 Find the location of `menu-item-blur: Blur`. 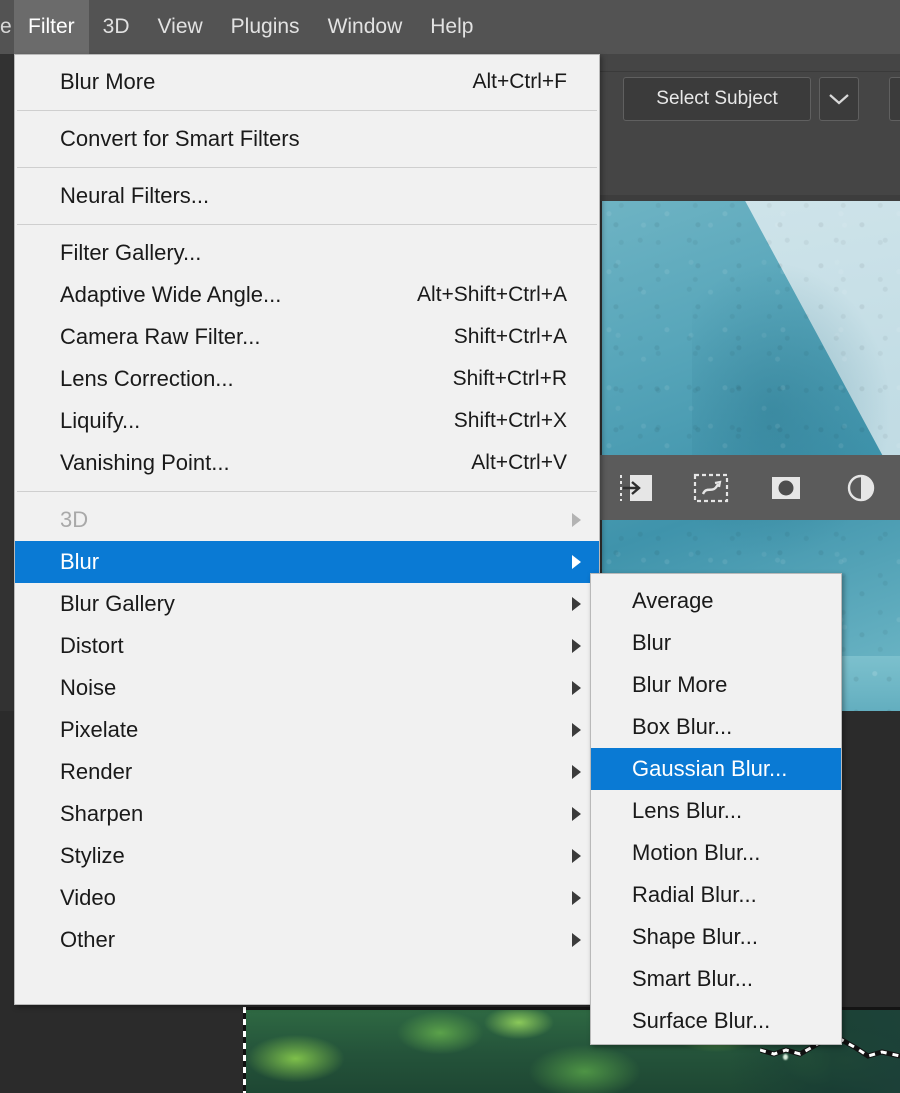

menu-item-blur: Blur is located at coordinates (307, 562).